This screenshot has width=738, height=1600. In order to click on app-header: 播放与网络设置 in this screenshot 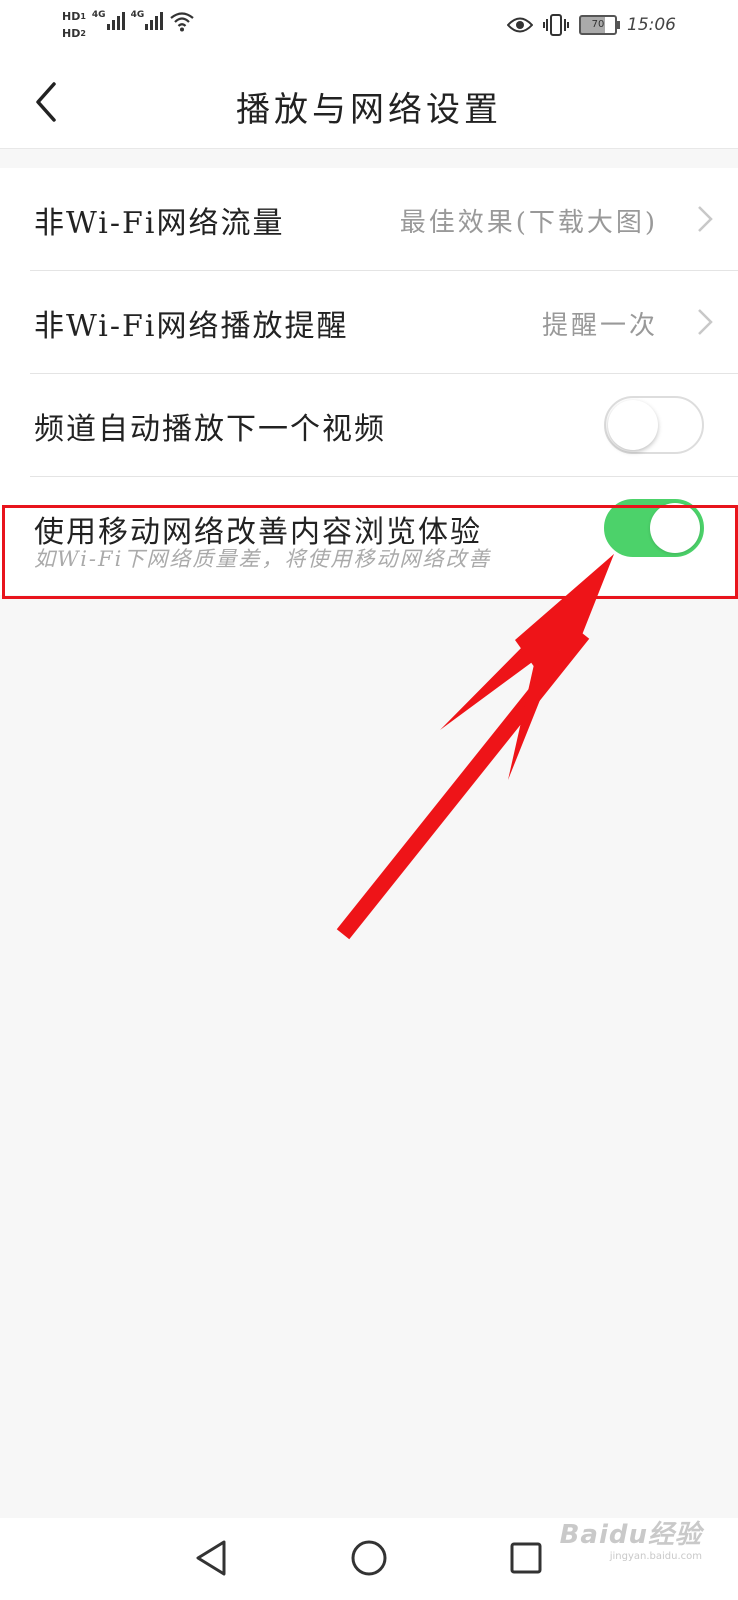, I will do `click(369, 103)`.